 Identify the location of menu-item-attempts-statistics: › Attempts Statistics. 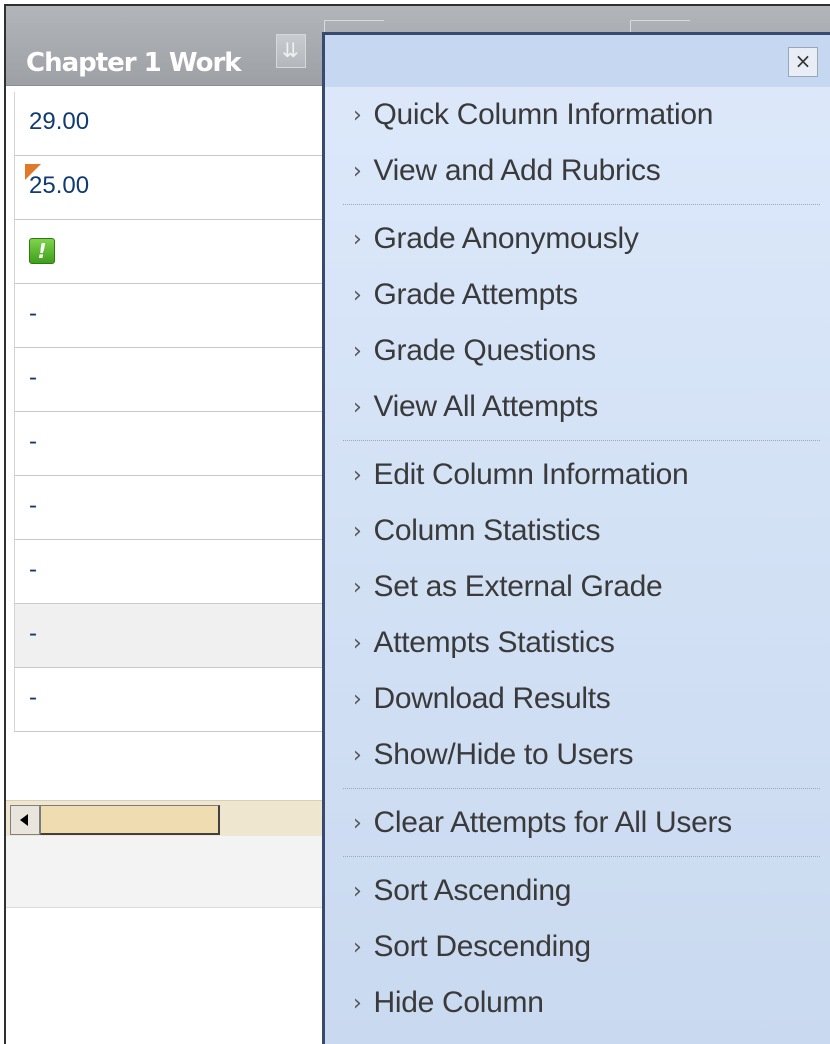
(577, 643).